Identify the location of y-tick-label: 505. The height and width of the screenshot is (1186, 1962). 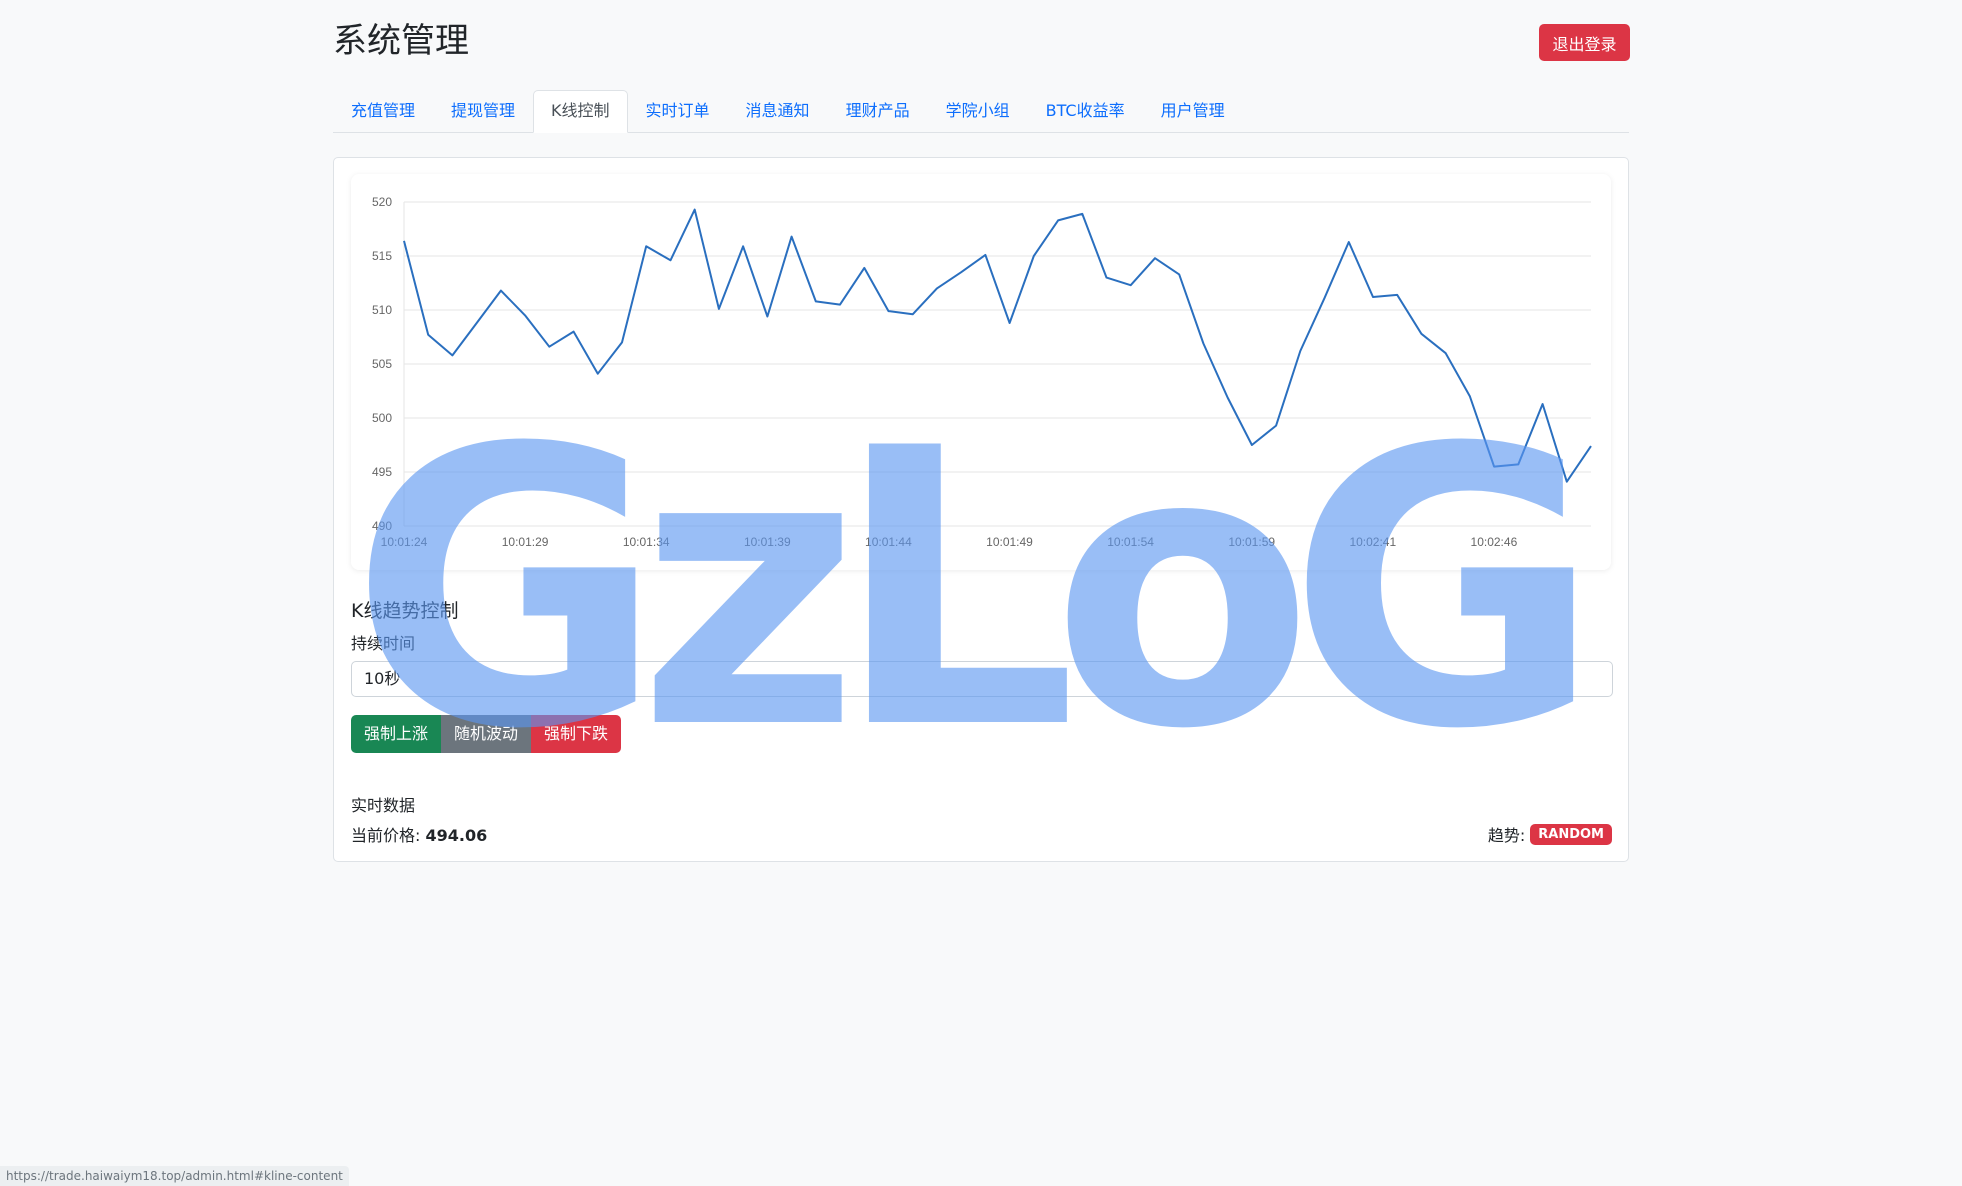
(382, 364).